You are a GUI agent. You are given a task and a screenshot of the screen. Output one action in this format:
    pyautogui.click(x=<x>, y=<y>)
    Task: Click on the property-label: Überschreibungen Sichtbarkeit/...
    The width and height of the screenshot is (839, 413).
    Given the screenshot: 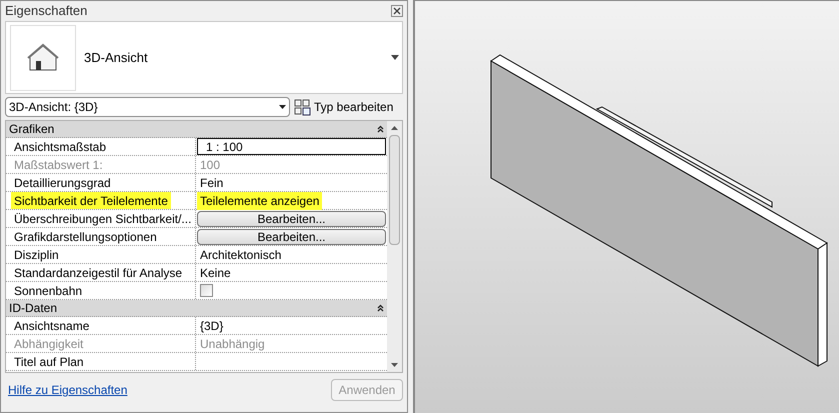 What is the action you would take?
    pyautogui.click(x=102, y=218)
    